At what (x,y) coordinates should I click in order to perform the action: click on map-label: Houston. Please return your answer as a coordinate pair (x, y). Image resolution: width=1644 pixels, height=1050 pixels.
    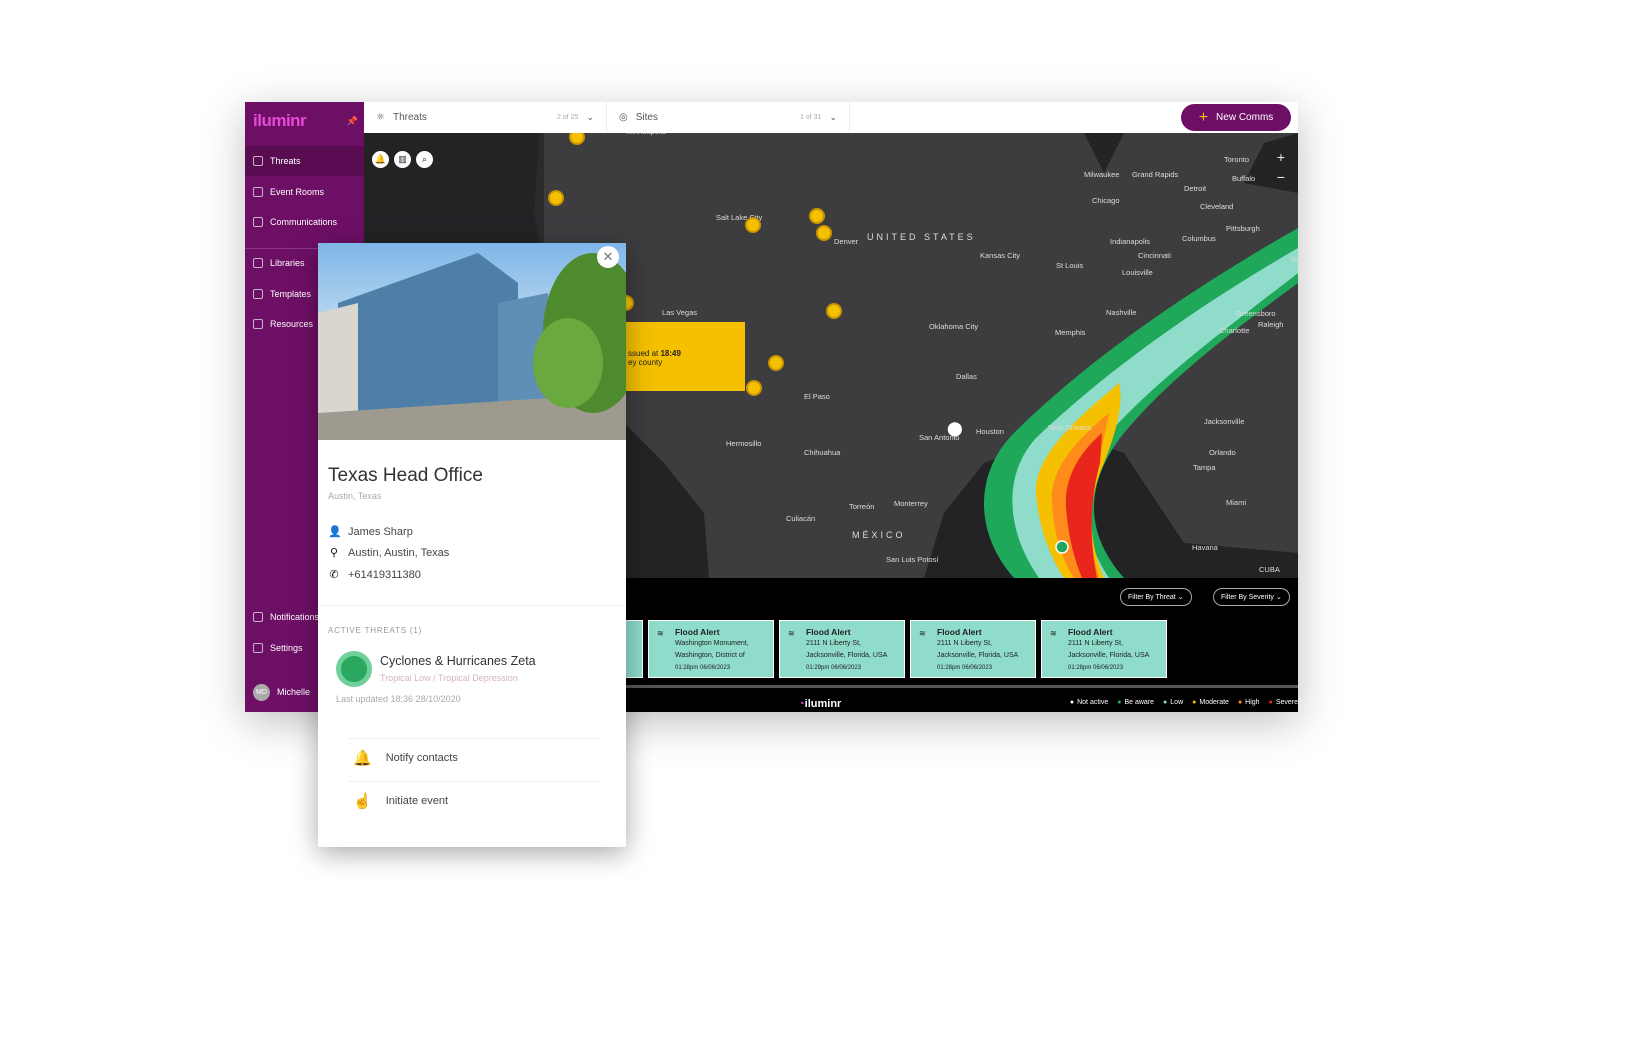
    Looking at the image, I should click on (990, 431).